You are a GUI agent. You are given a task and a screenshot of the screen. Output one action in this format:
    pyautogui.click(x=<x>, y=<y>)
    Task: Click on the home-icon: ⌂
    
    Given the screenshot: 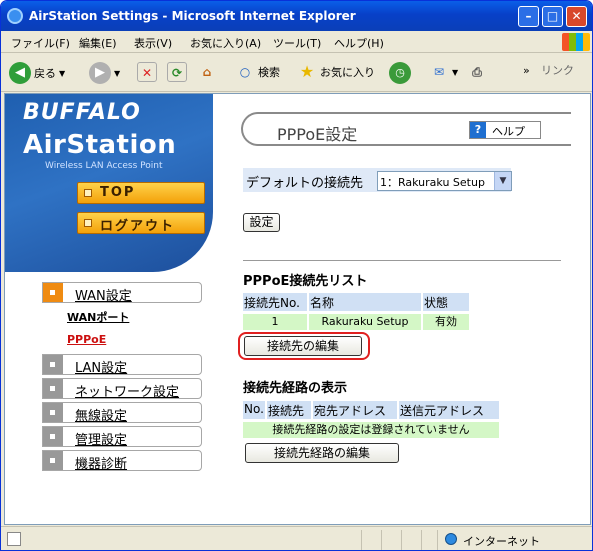 What is the action you would take?
    pyautogui.click(x=207, y=72)
    